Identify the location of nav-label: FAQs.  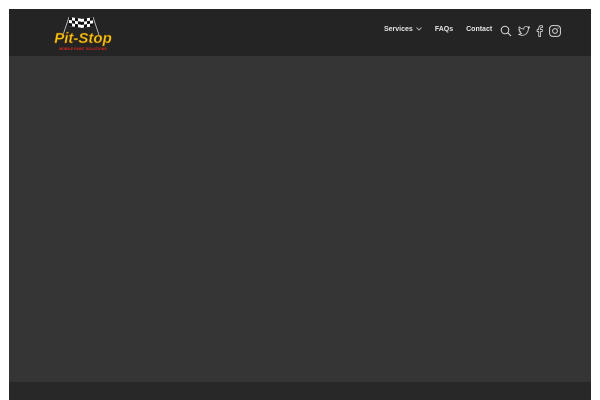
(444, 29).